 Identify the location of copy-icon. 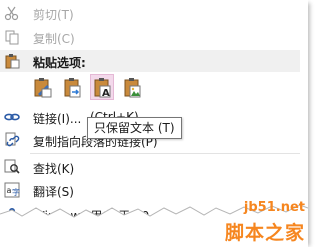
(12, 37).